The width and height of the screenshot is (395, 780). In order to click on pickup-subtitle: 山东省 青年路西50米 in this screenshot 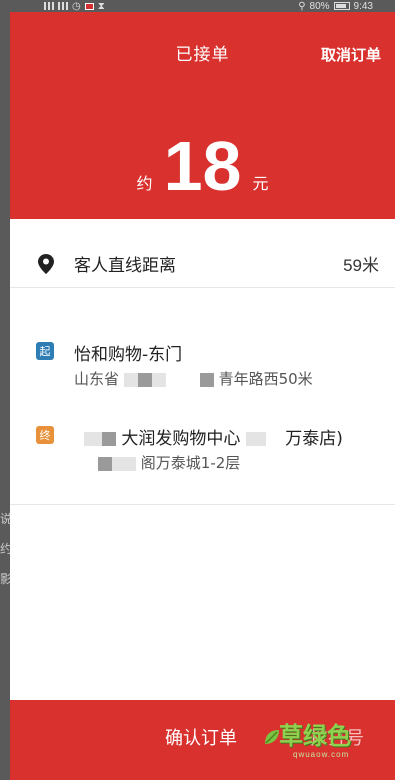, I will do `click(193, 378)`.